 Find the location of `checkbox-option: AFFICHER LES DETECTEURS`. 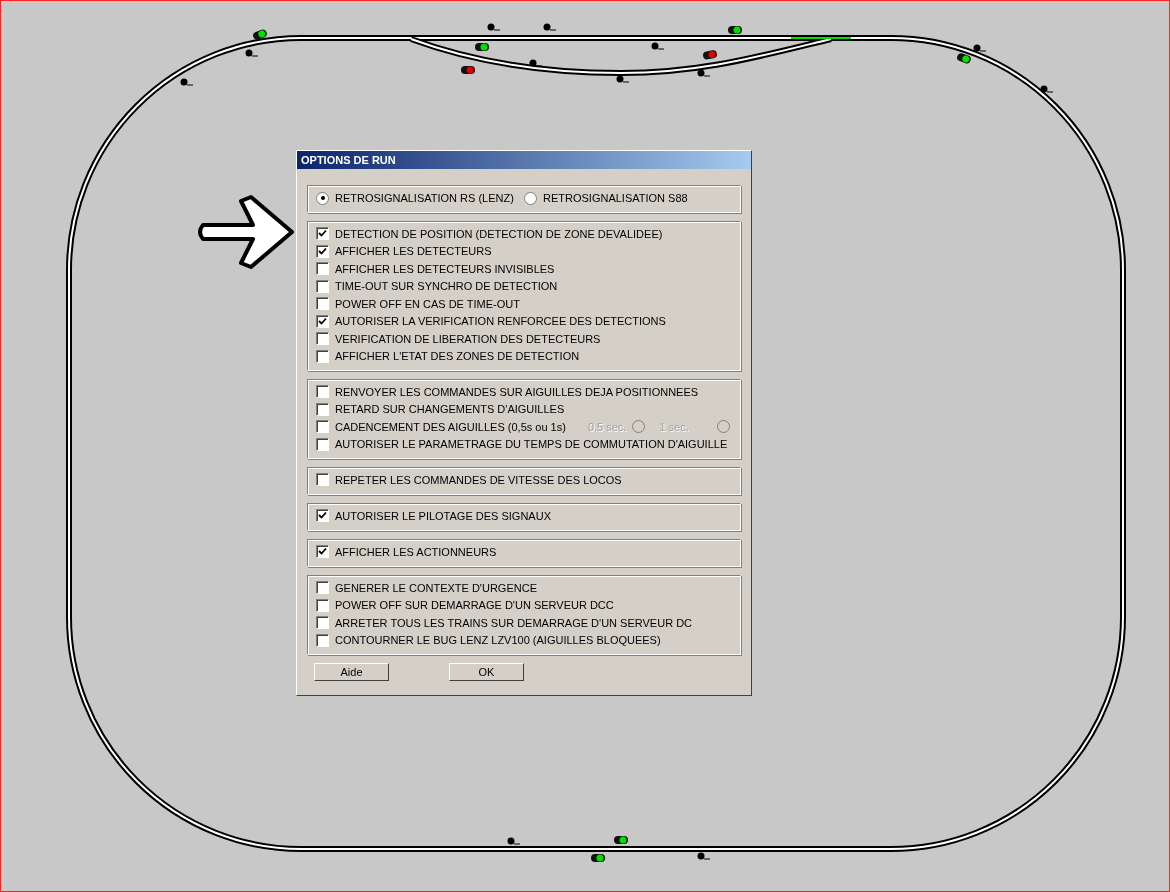

checkbox-option: AFFICHER LES DETECTEURS is located at coordinates (404, 251).